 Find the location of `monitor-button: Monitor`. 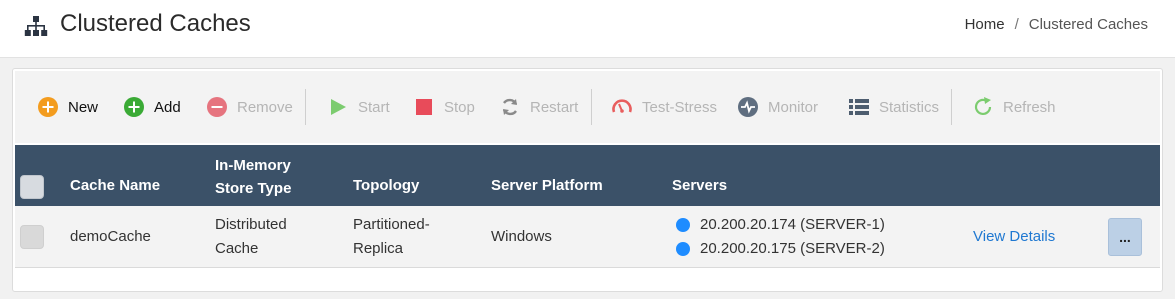

monitor-button: Monitor is located at coordinates (777, 107).